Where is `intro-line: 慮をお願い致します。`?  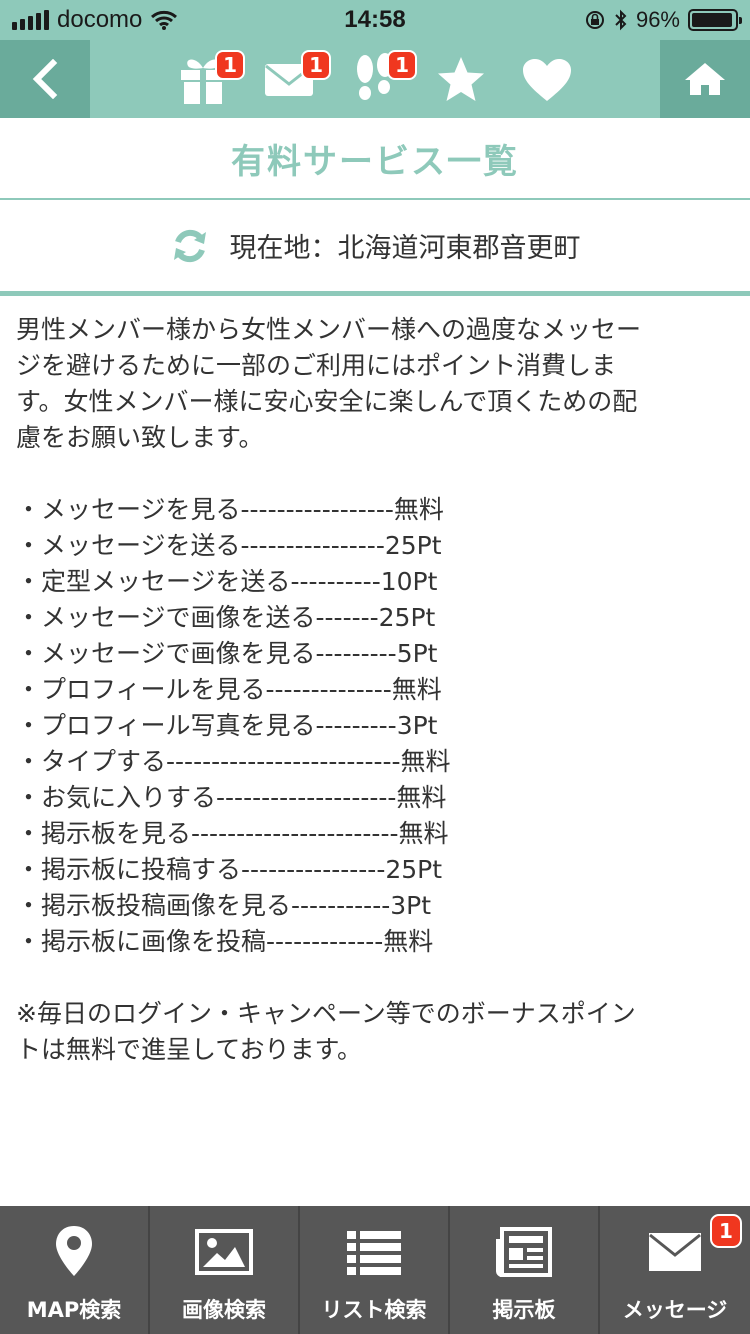 intro-line: 慮をお願い致します。 is located at coordinates (140, 437).